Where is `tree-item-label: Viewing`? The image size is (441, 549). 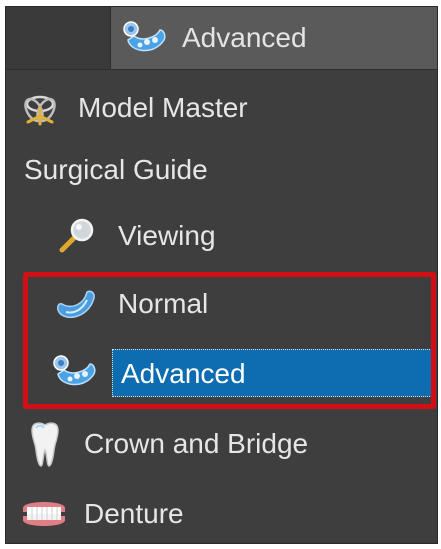
tree-item-label: Viewing is located at coordinates (167, 235).